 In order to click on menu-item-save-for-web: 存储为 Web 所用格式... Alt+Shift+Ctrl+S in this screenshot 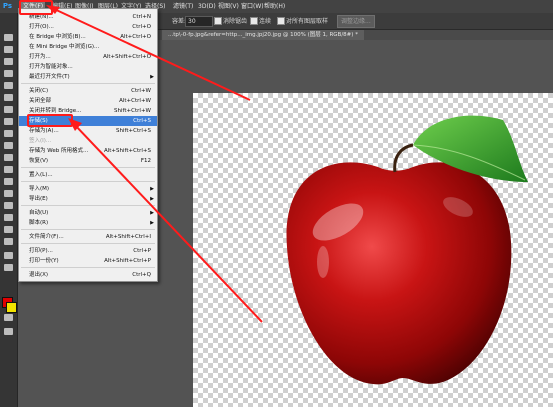, I will do `click(88, 151)`.